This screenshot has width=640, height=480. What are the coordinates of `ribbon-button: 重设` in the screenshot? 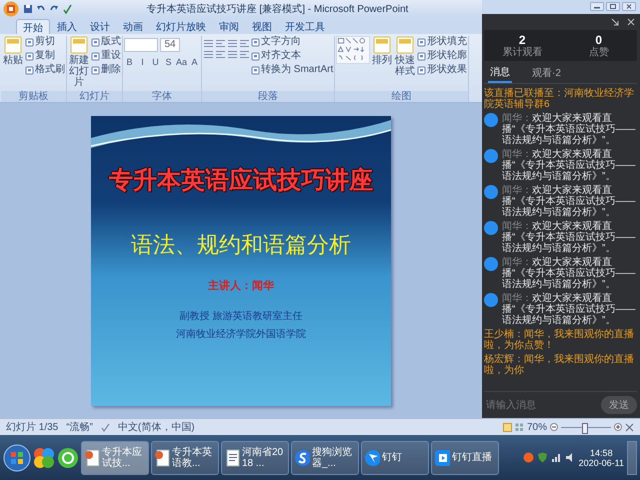 It's located at (106, 56).